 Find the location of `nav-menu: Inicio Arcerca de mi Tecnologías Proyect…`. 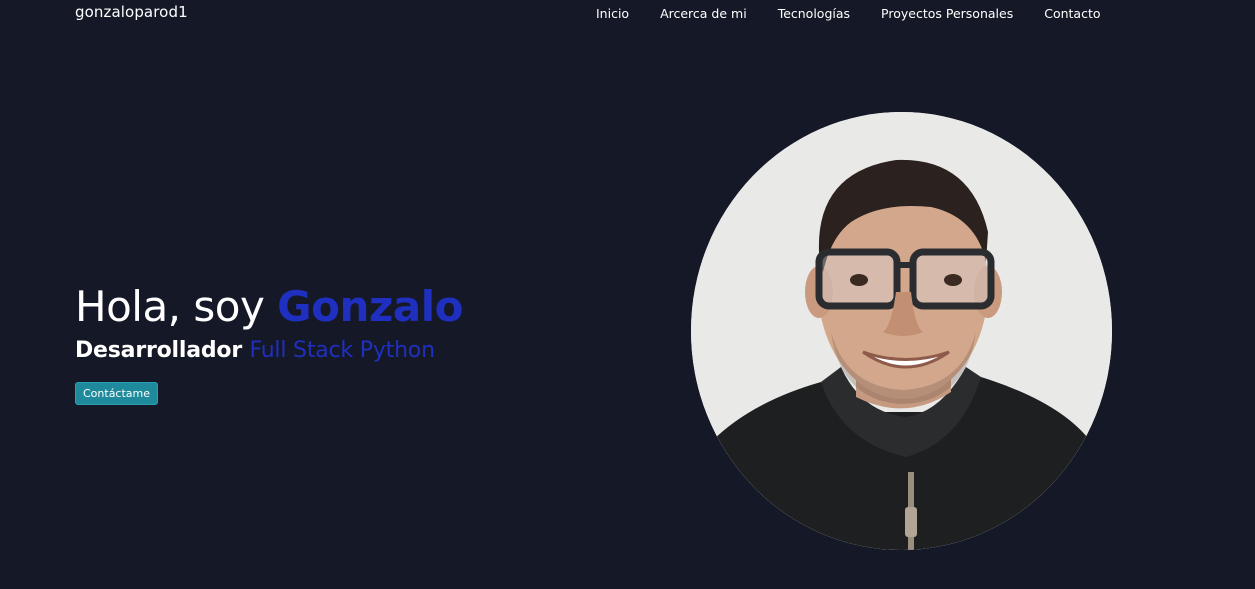

nav-menu: Inicio Arcerca de mi Tecnologías Proyect… is located at coordinates (848, 13).